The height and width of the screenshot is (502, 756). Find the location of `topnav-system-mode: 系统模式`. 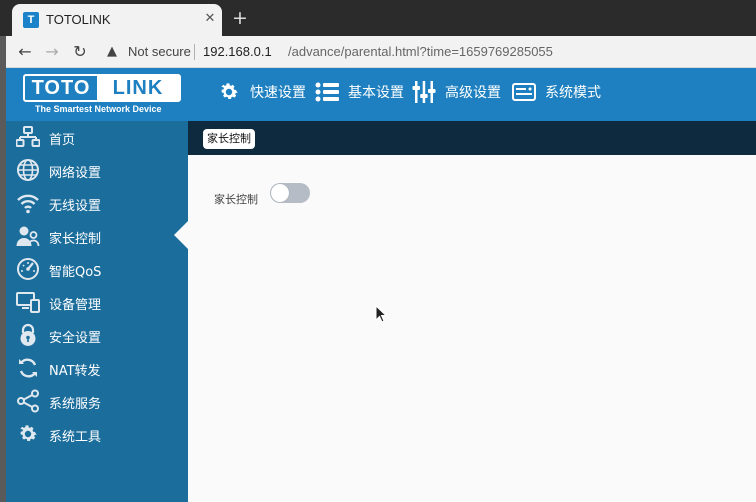

topnav-system-mode: 系统模式 is located at coordinates (556, 92).